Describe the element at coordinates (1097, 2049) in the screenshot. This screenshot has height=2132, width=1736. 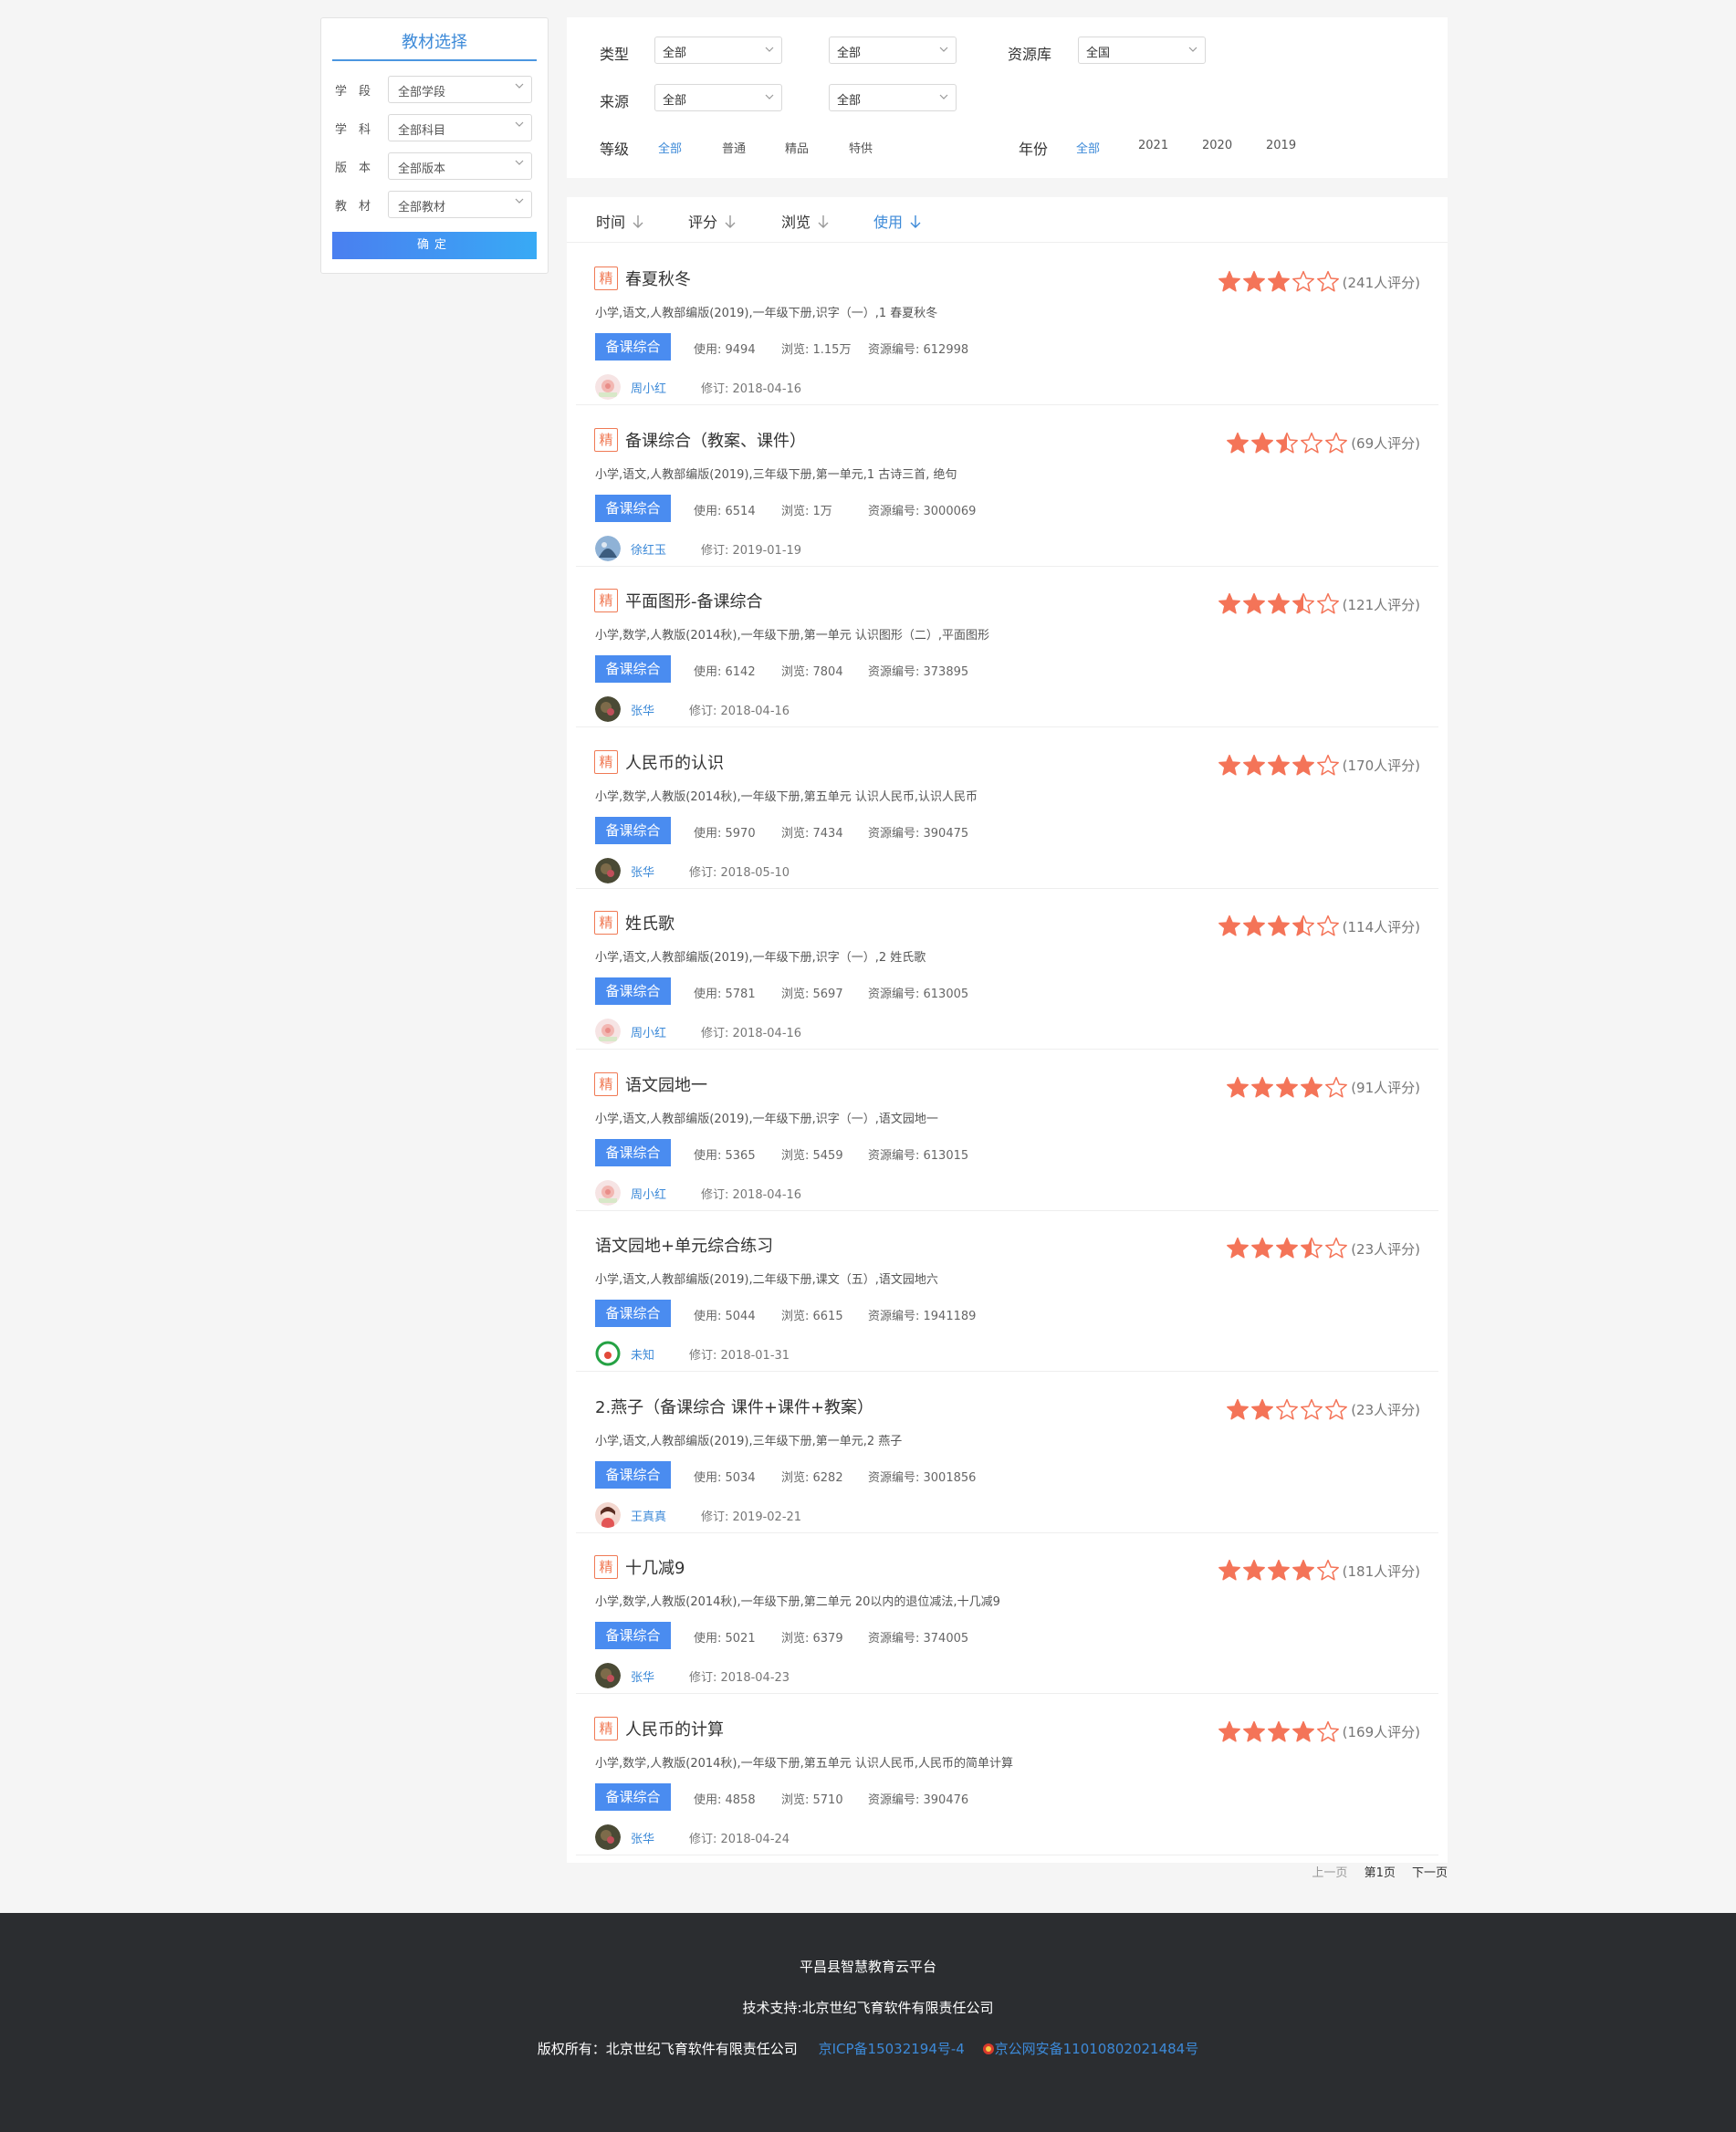
I see `police-link: 京公网安备11010802021484号` at that location.